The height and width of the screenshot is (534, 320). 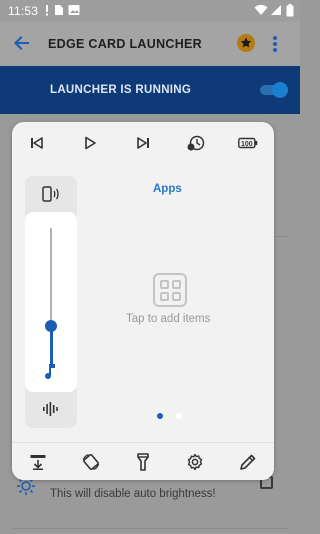 I want to click on media-controls: 100, so click(x=143, y=142).